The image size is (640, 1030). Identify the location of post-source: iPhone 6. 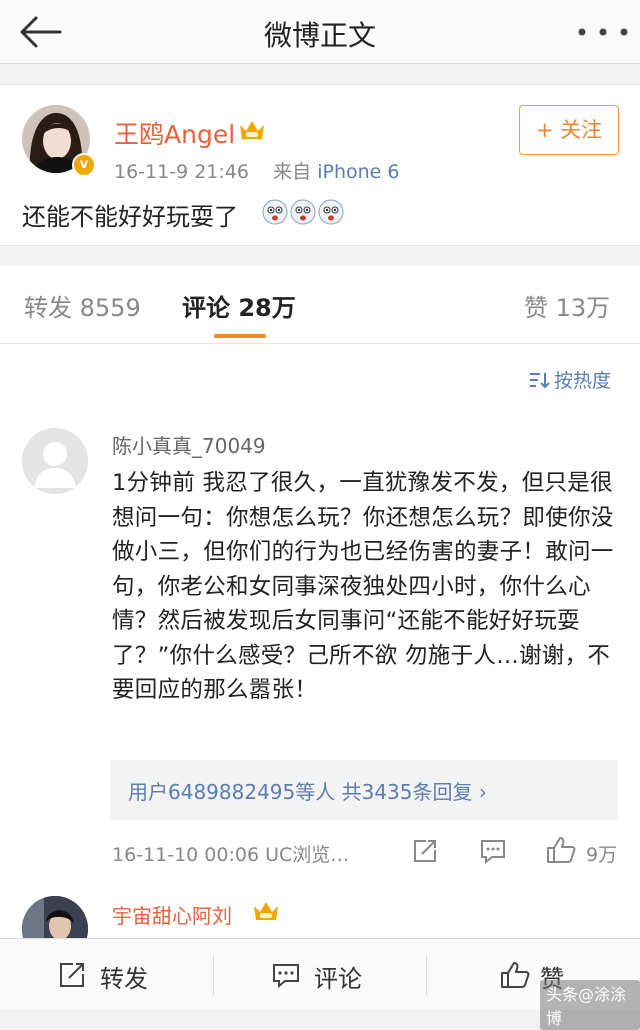
(358, 172).